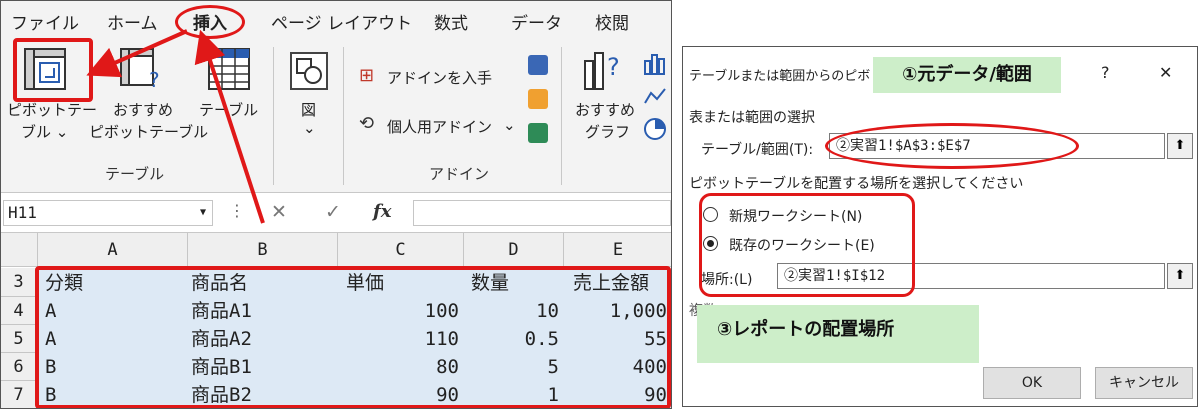 This screenshot has width=1200, height=409. What do you see at coordinates (838, 334) in the screenshot?
I see `annotation-report-location: ③レポートの配置場所` at bounding box center [838, 334].